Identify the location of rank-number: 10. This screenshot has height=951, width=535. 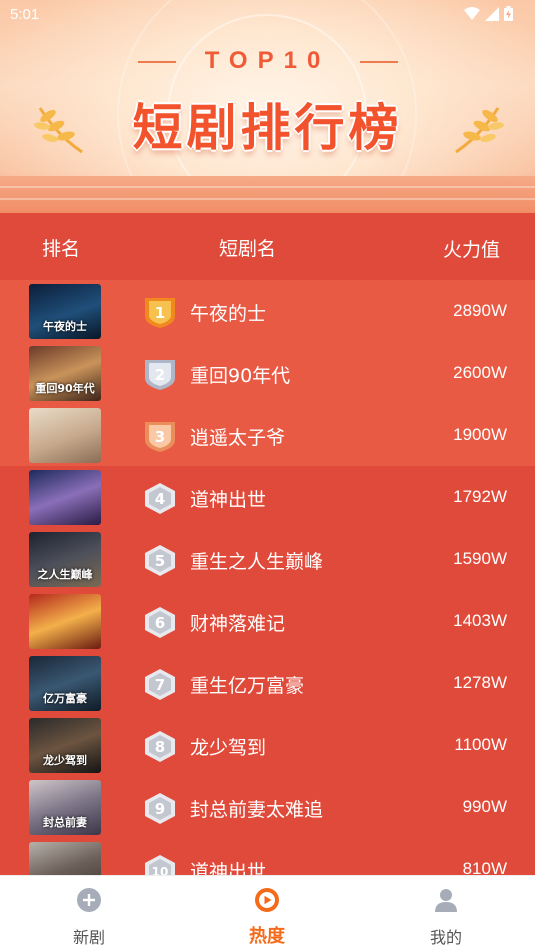
(160, 870).